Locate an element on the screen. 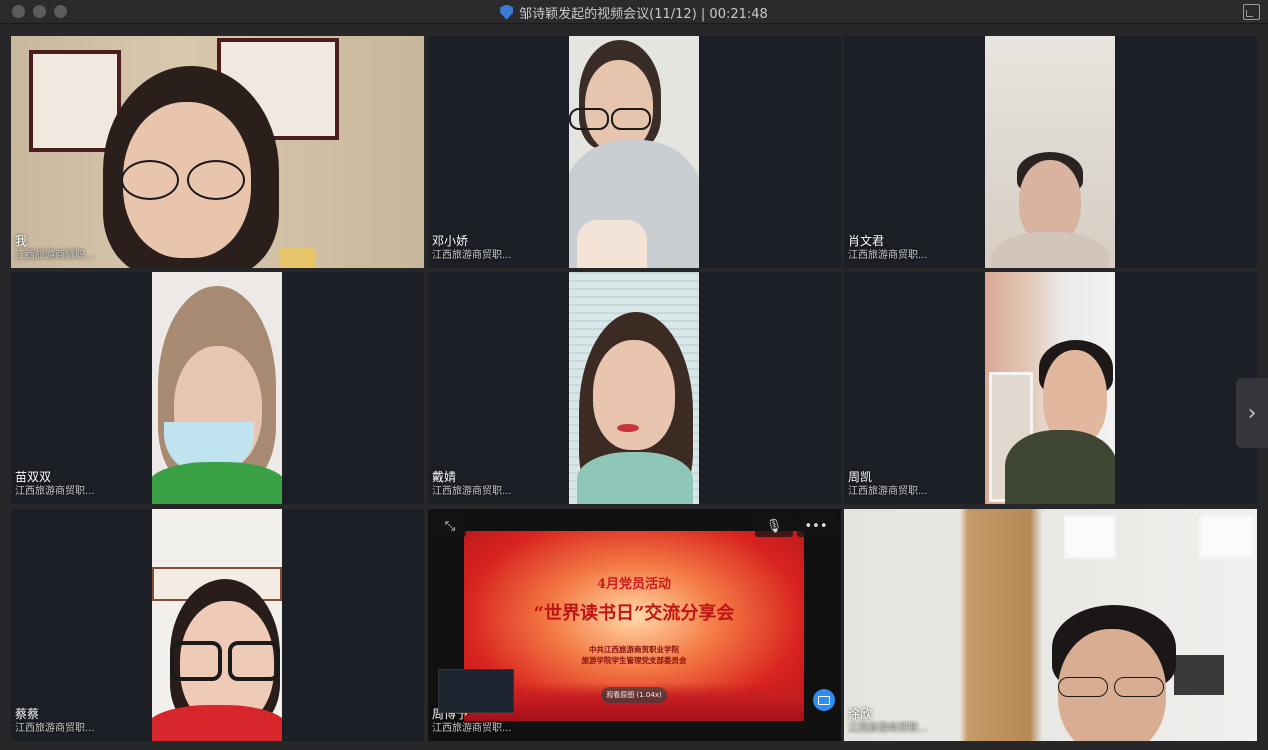  window-title-area: 邹诗颖发起的视频会议(11/12) | 00:21:48 is located at coordinates (634, 12).